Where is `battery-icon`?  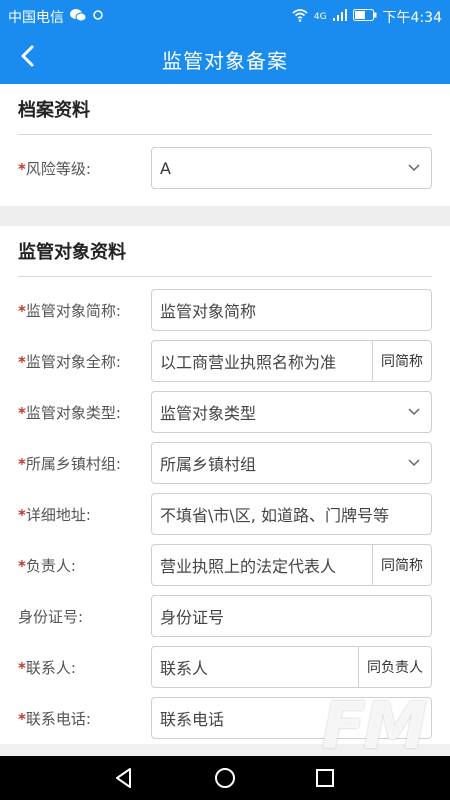 battery-icon is located at coordinates (364, 17).